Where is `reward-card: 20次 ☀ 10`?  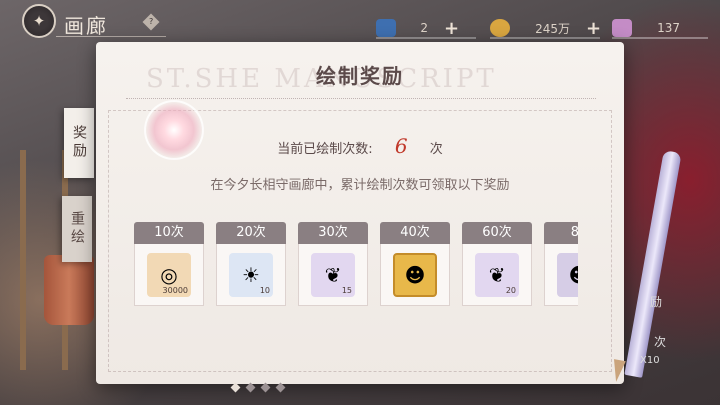
reward-card: 20次 ☀ 10 is located at coordinates (251, 264).